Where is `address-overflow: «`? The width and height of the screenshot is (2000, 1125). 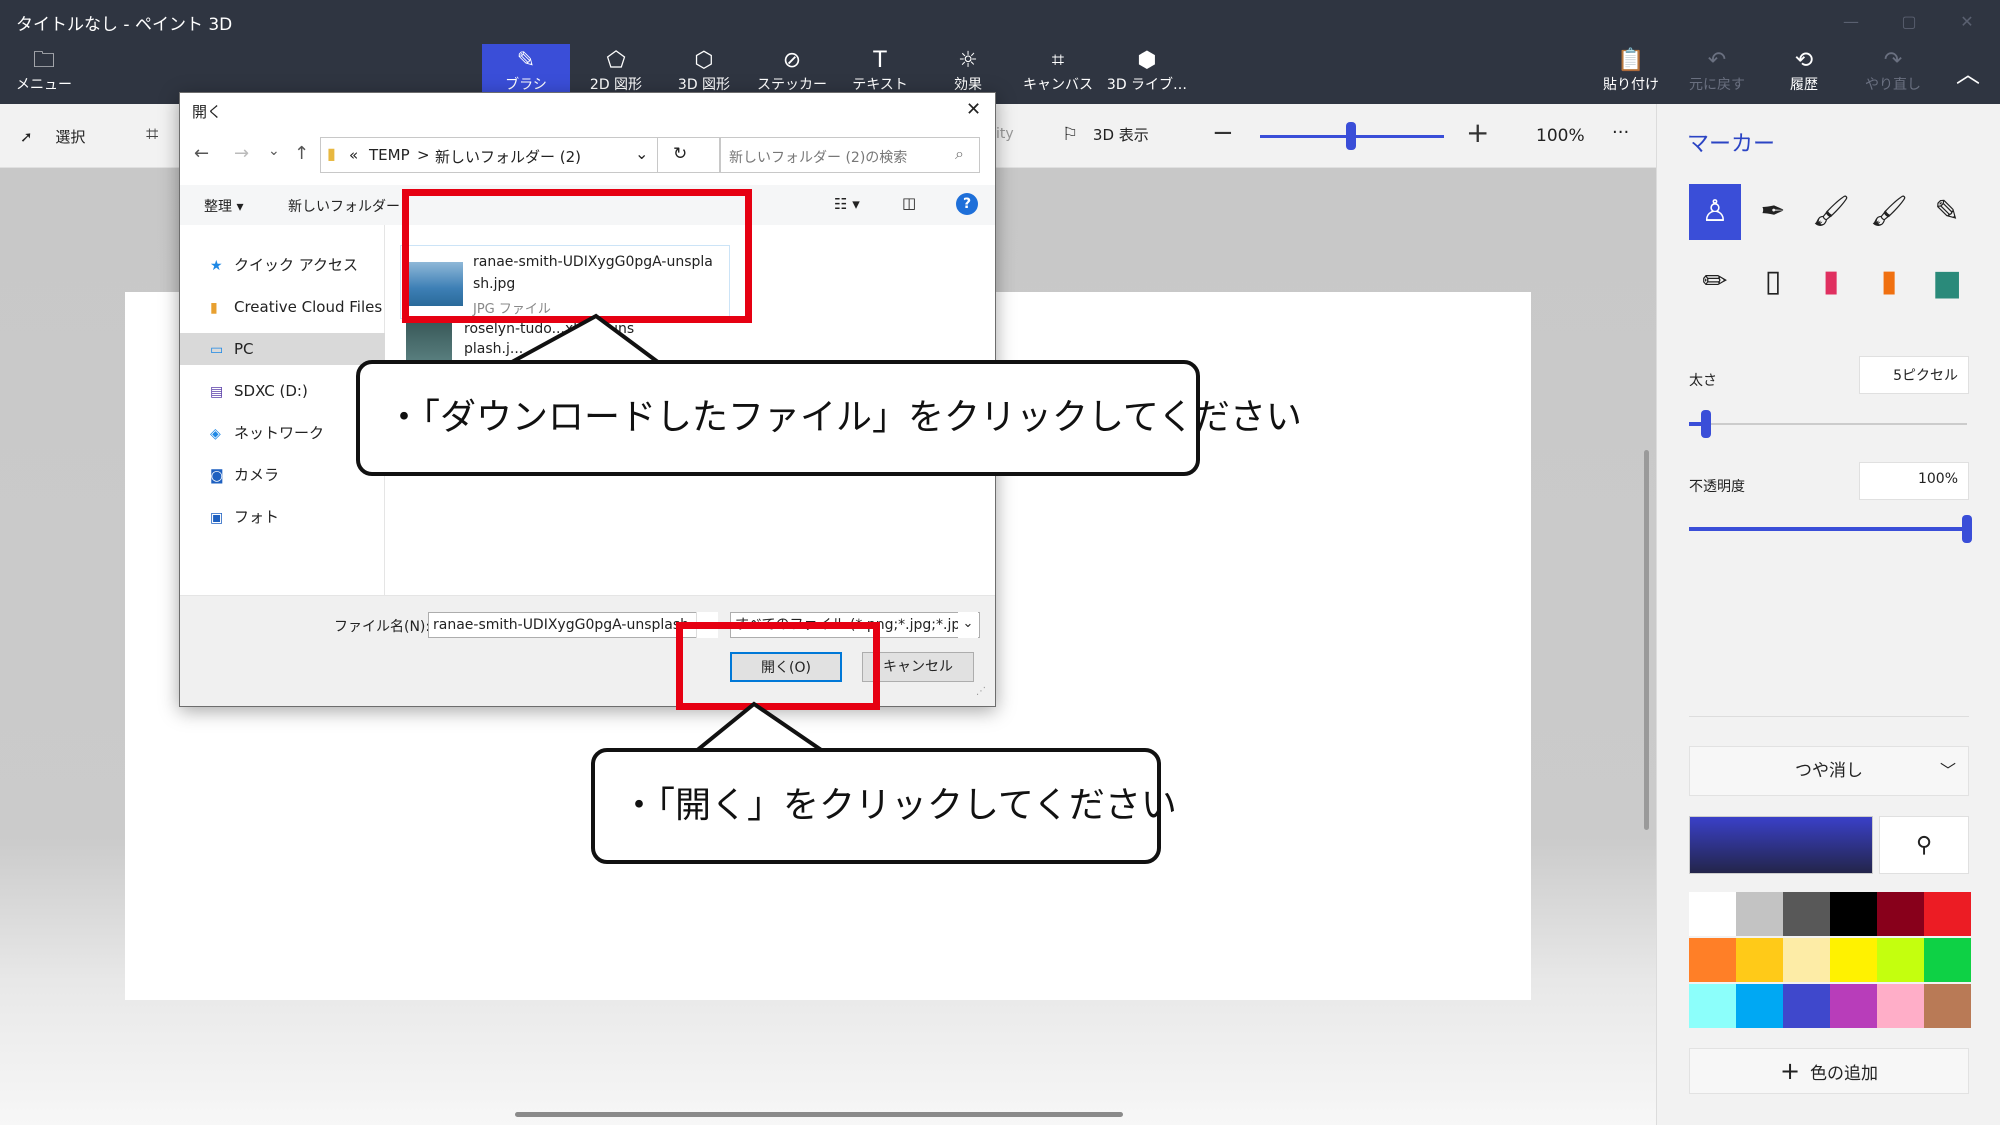
address-overflow: « is located at coordinates (353, 155).